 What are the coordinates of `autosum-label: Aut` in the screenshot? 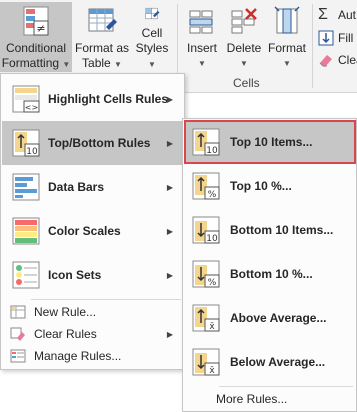 It's located at (347, 15).